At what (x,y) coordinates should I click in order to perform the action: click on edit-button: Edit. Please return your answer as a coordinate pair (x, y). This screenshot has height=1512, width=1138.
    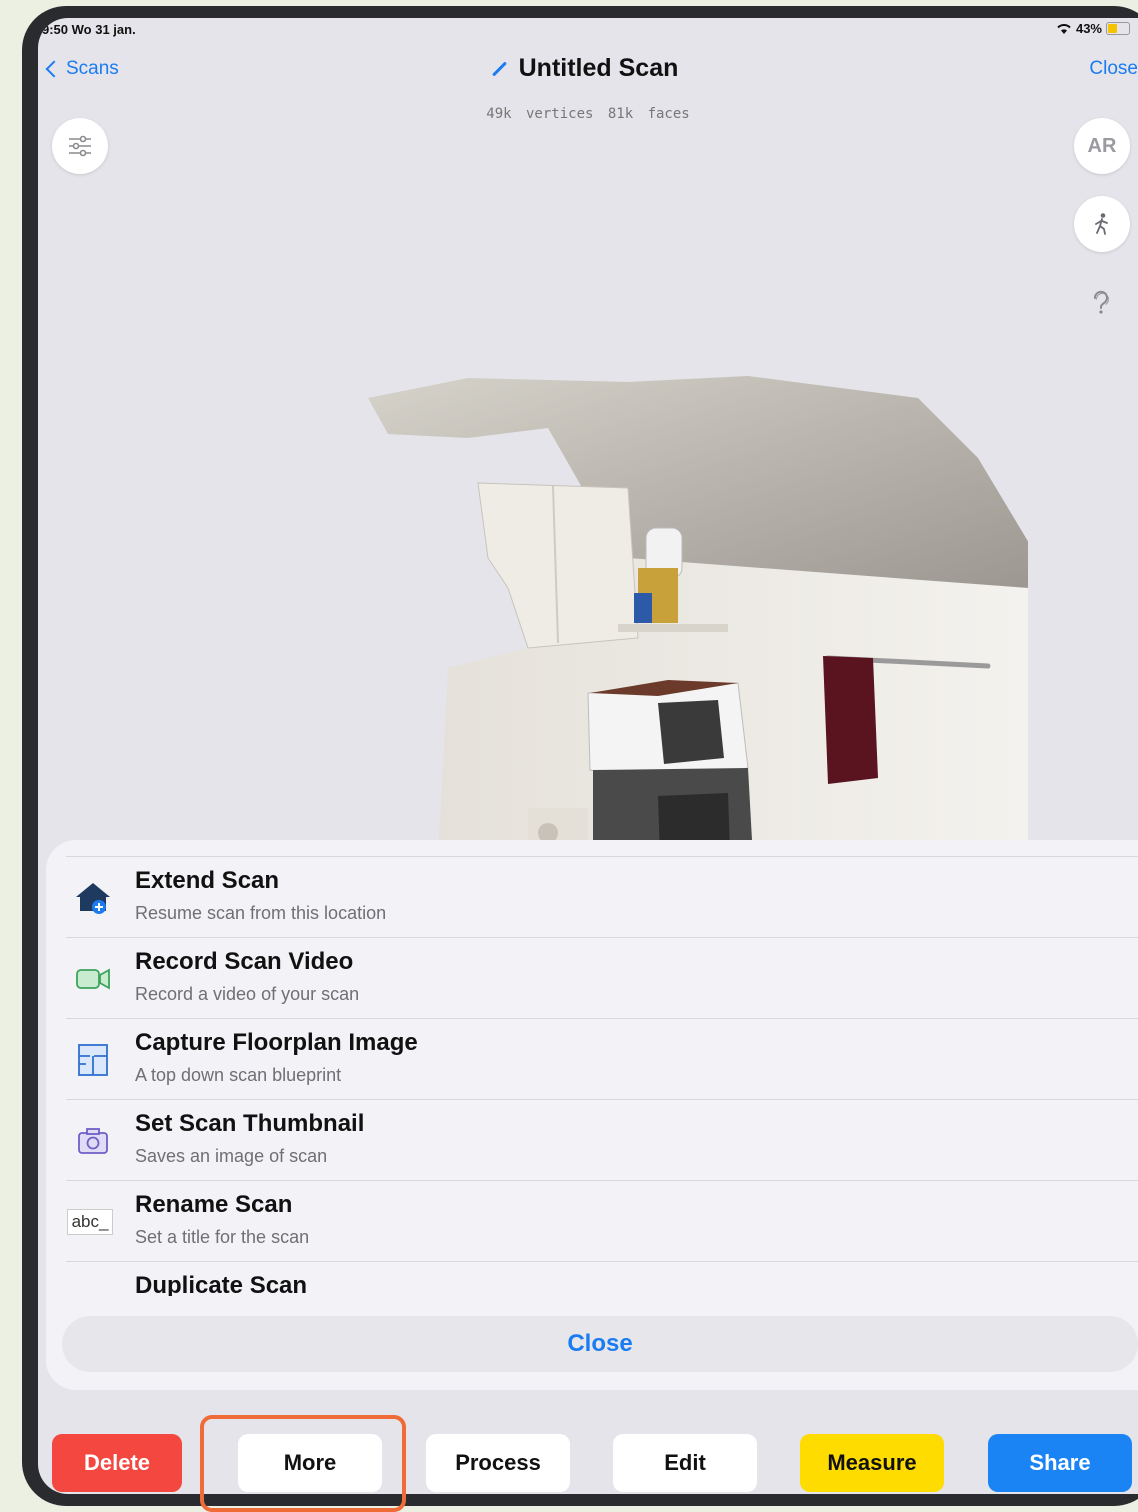
    Looking at the image, I should click on (685, 1463).